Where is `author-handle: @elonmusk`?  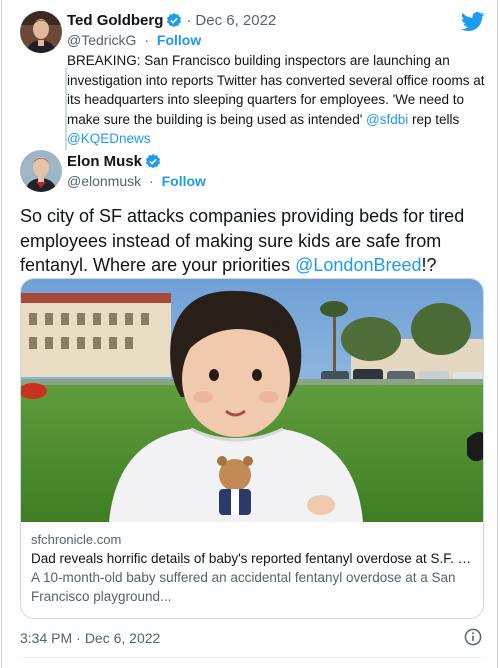 author-handle: @elonmusk is located at coordinates (104, 181).